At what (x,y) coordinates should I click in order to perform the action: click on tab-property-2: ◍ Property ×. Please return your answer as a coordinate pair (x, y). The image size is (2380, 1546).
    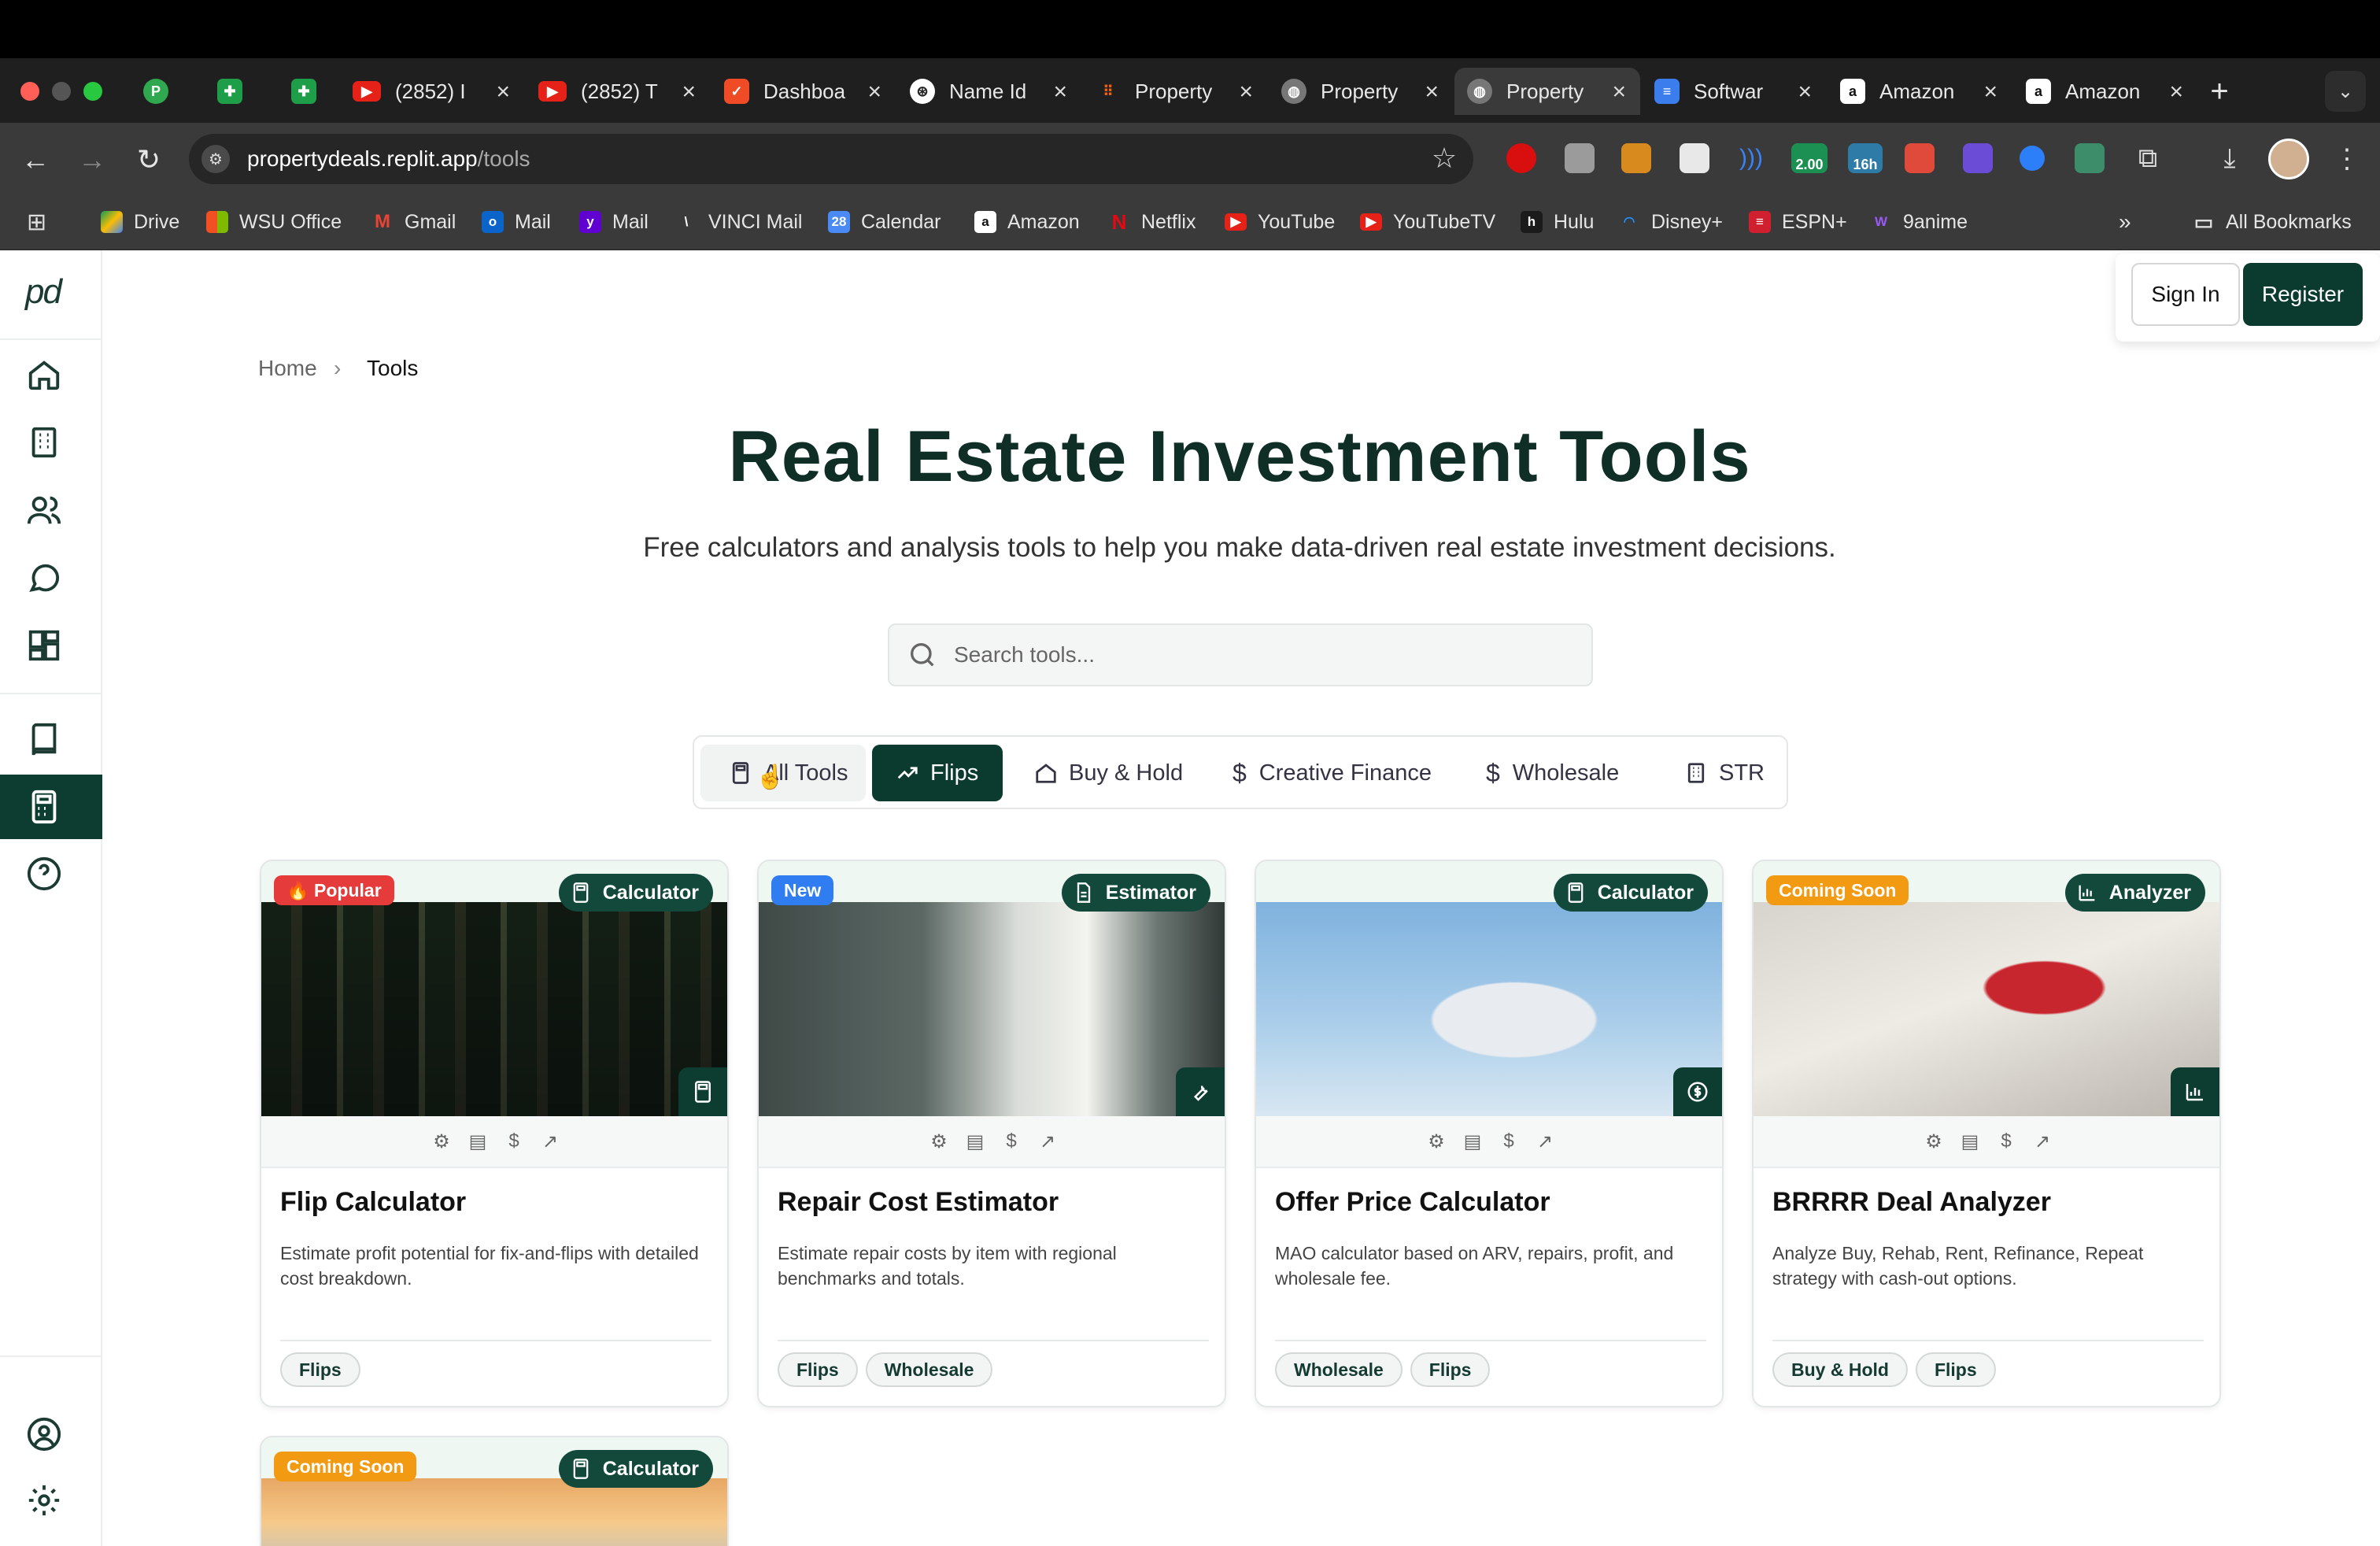
    Looking at the image, I should click on (1361, 91).